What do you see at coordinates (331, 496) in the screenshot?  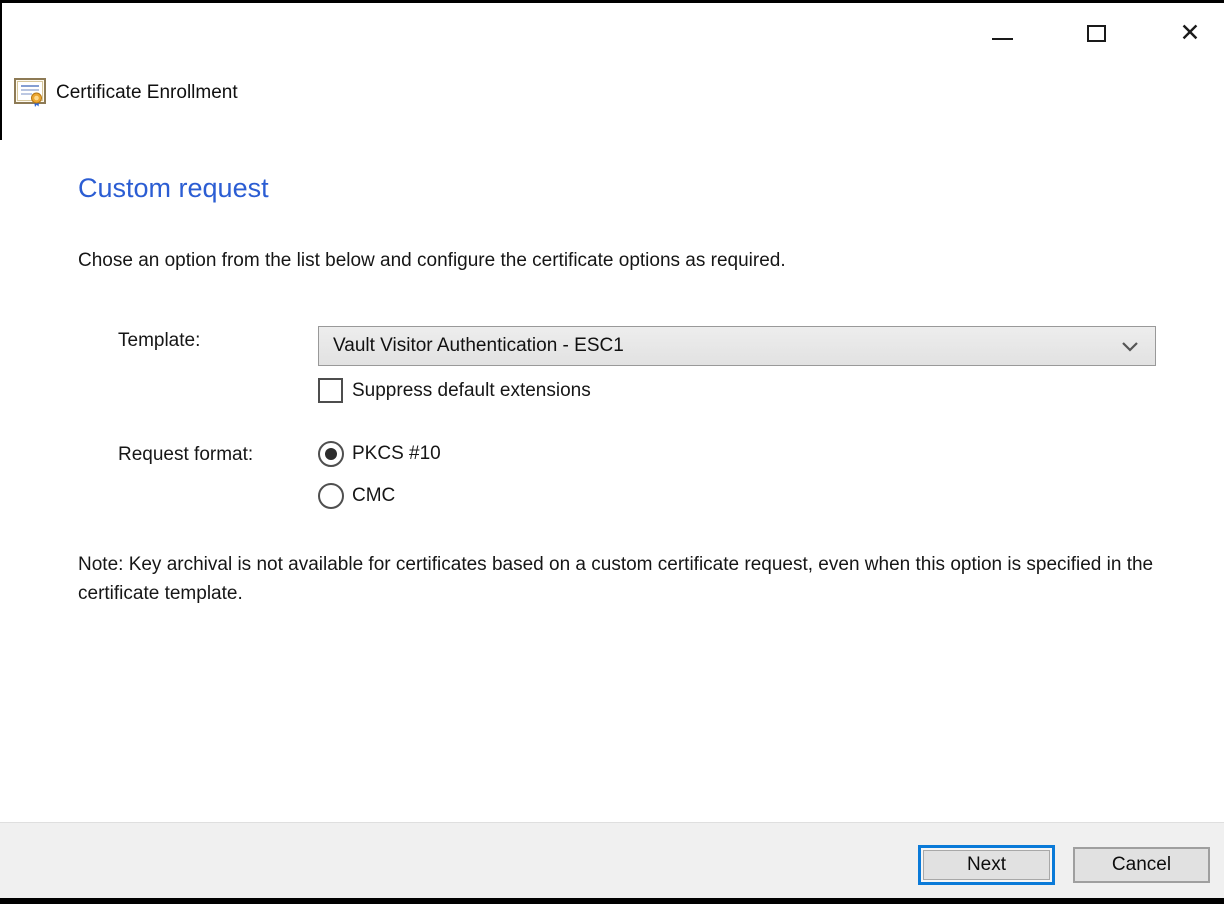 I see `cmc-radio` at bounding box center [331, 496].